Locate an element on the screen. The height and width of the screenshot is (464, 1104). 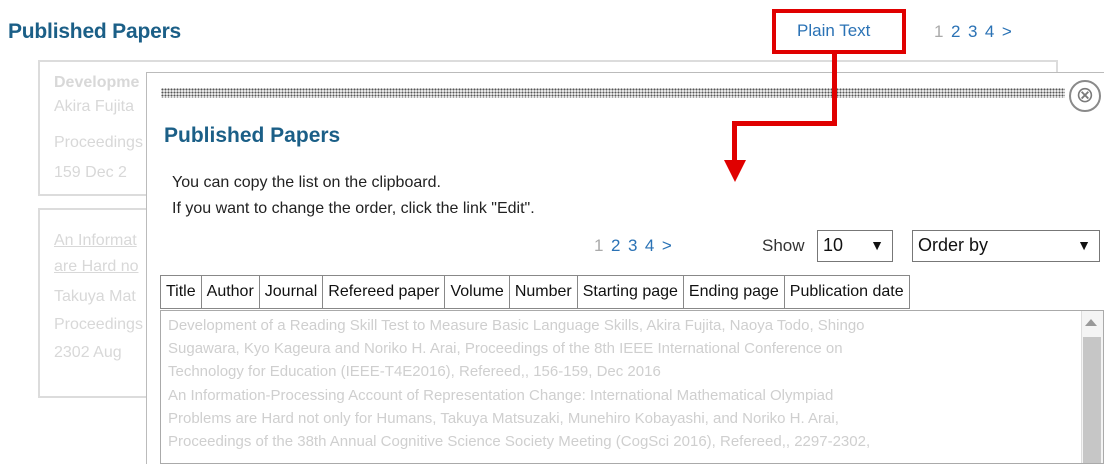
dialog-page-next-link: > is located at coordinates (667, 245).